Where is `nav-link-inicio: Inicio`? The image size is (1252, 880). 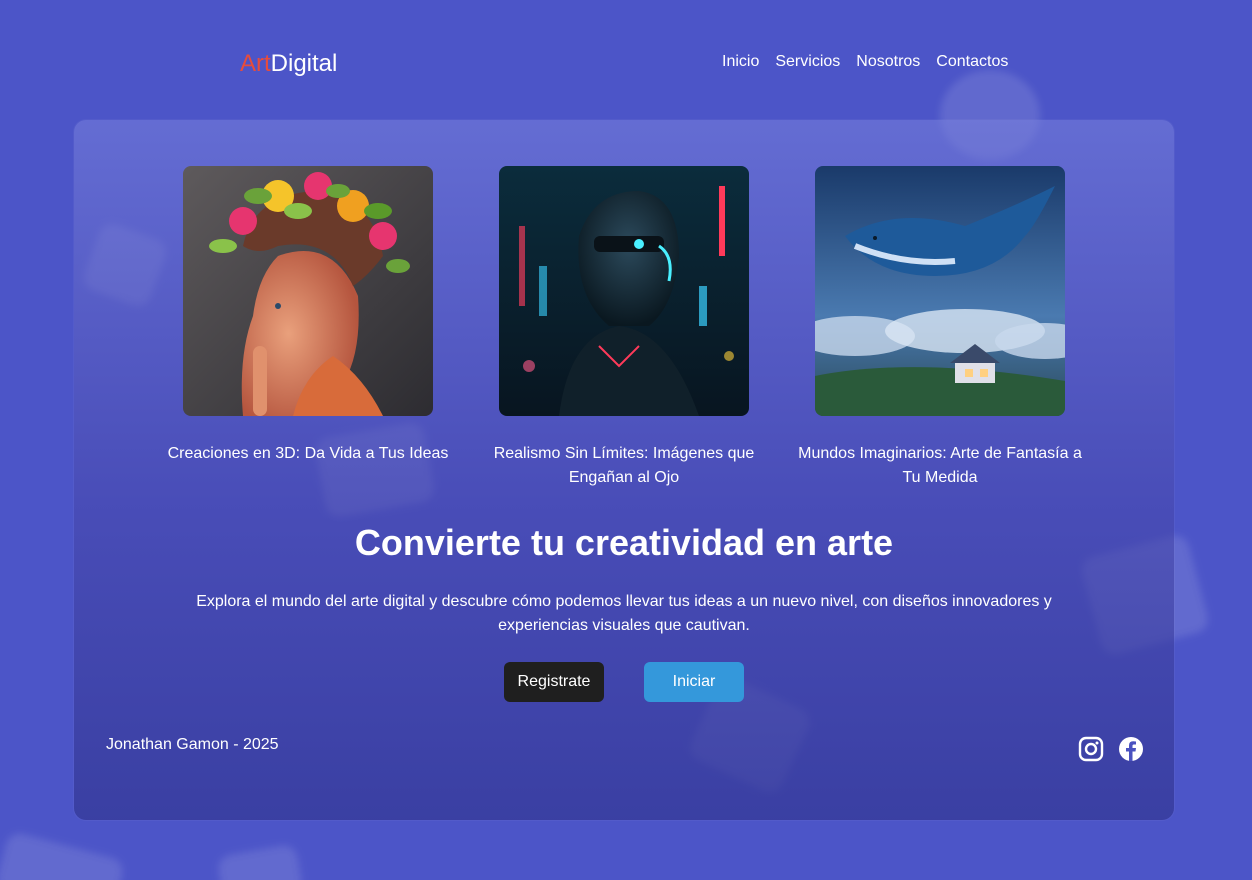 nav-link-inicio: Inicio is located at coordinates (740, 62).